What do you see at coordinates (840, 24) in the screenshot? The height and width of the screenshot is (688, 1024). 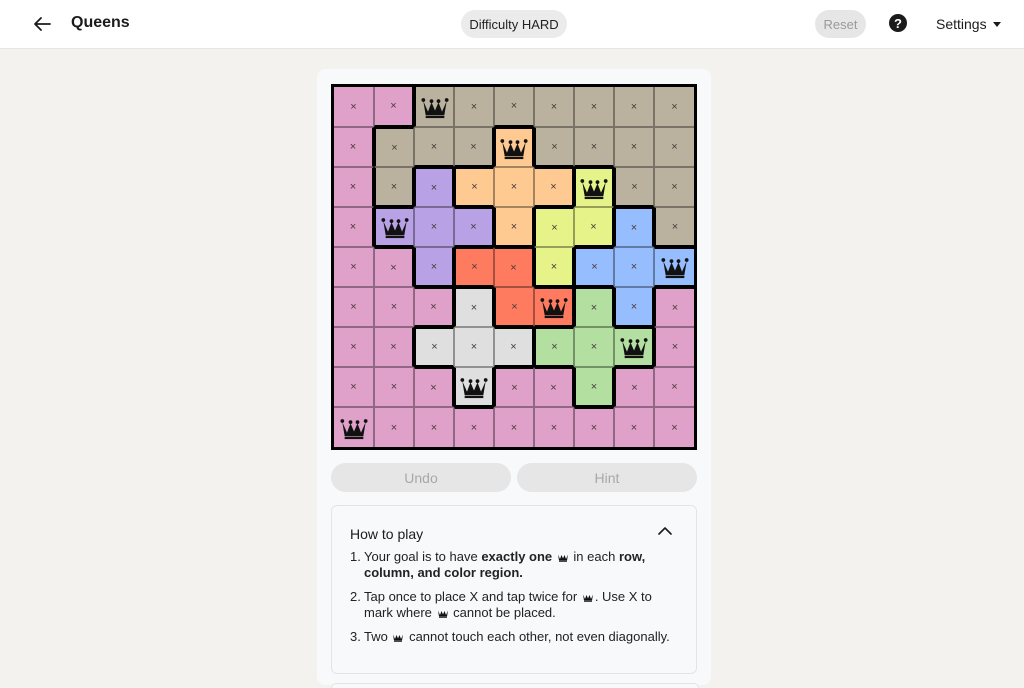 I see `reset-button: Reset` at bounding box center [840, 24].